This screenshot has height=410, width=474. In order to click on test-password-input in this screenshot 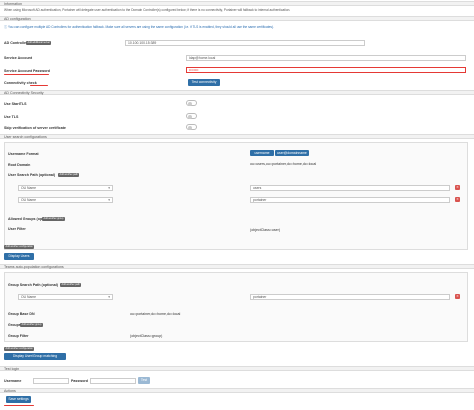, I will do `click(113, 381)`.